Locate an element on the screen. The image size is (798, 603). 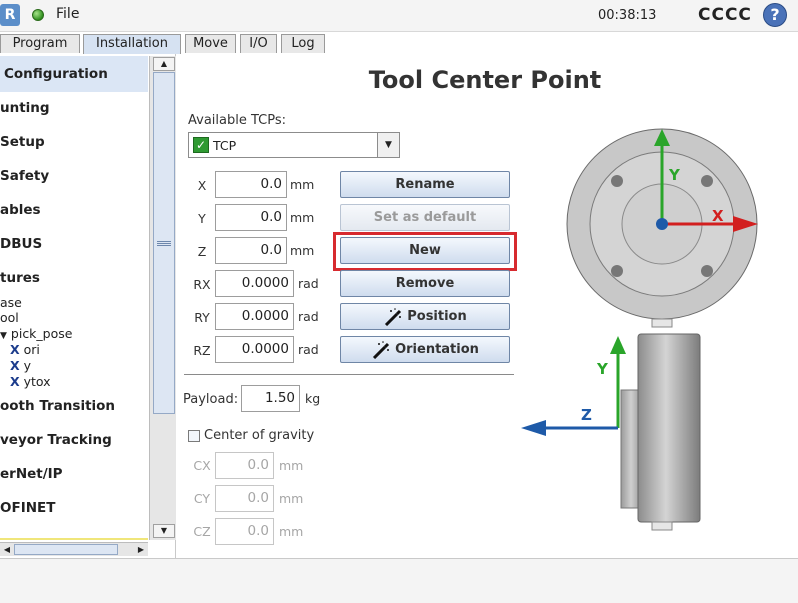
sidebar-item-mounting: unting is located at coordinates (25, 108).